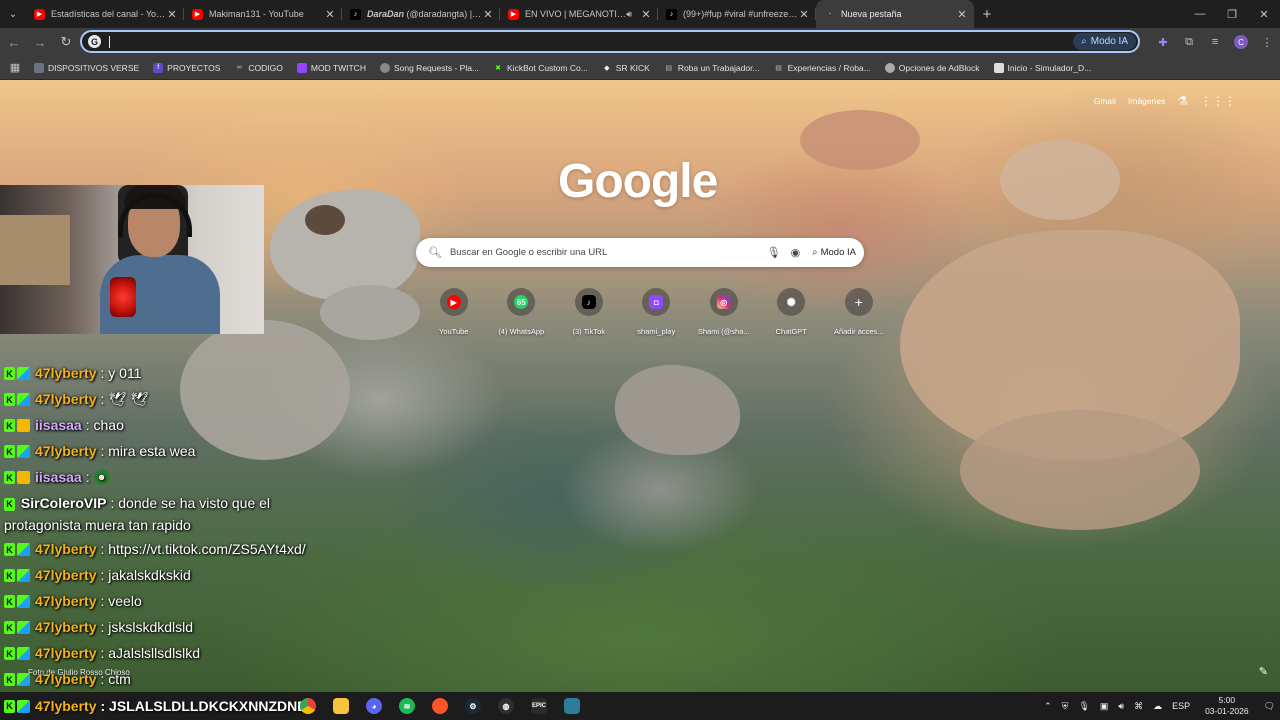  Describe the element at coordinates (657, 312) in the screenshot. I see `shortcut-tile: ◘ shami_play` at that location.